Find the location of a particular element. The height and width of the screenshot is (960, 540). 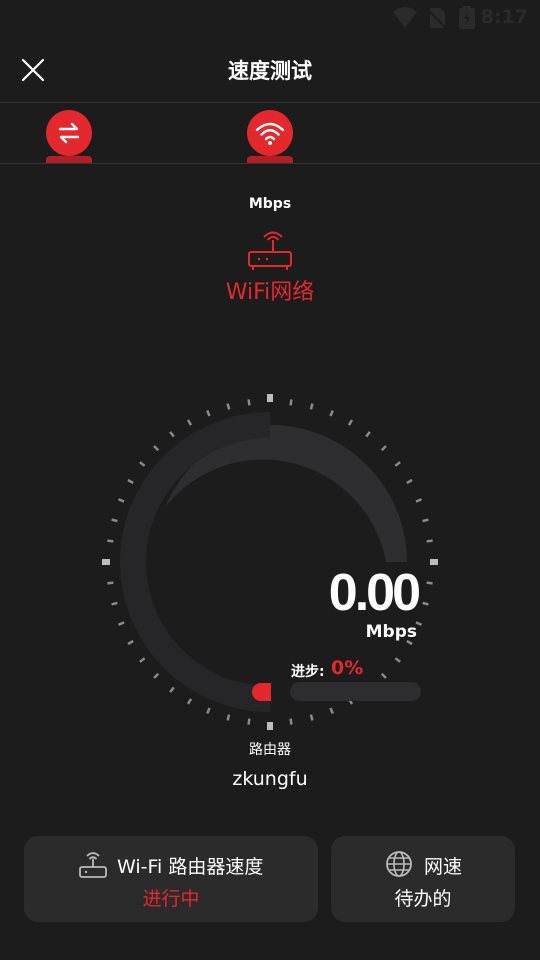

wifi-card-status: 进行中 is located at coordinates (171, 899).